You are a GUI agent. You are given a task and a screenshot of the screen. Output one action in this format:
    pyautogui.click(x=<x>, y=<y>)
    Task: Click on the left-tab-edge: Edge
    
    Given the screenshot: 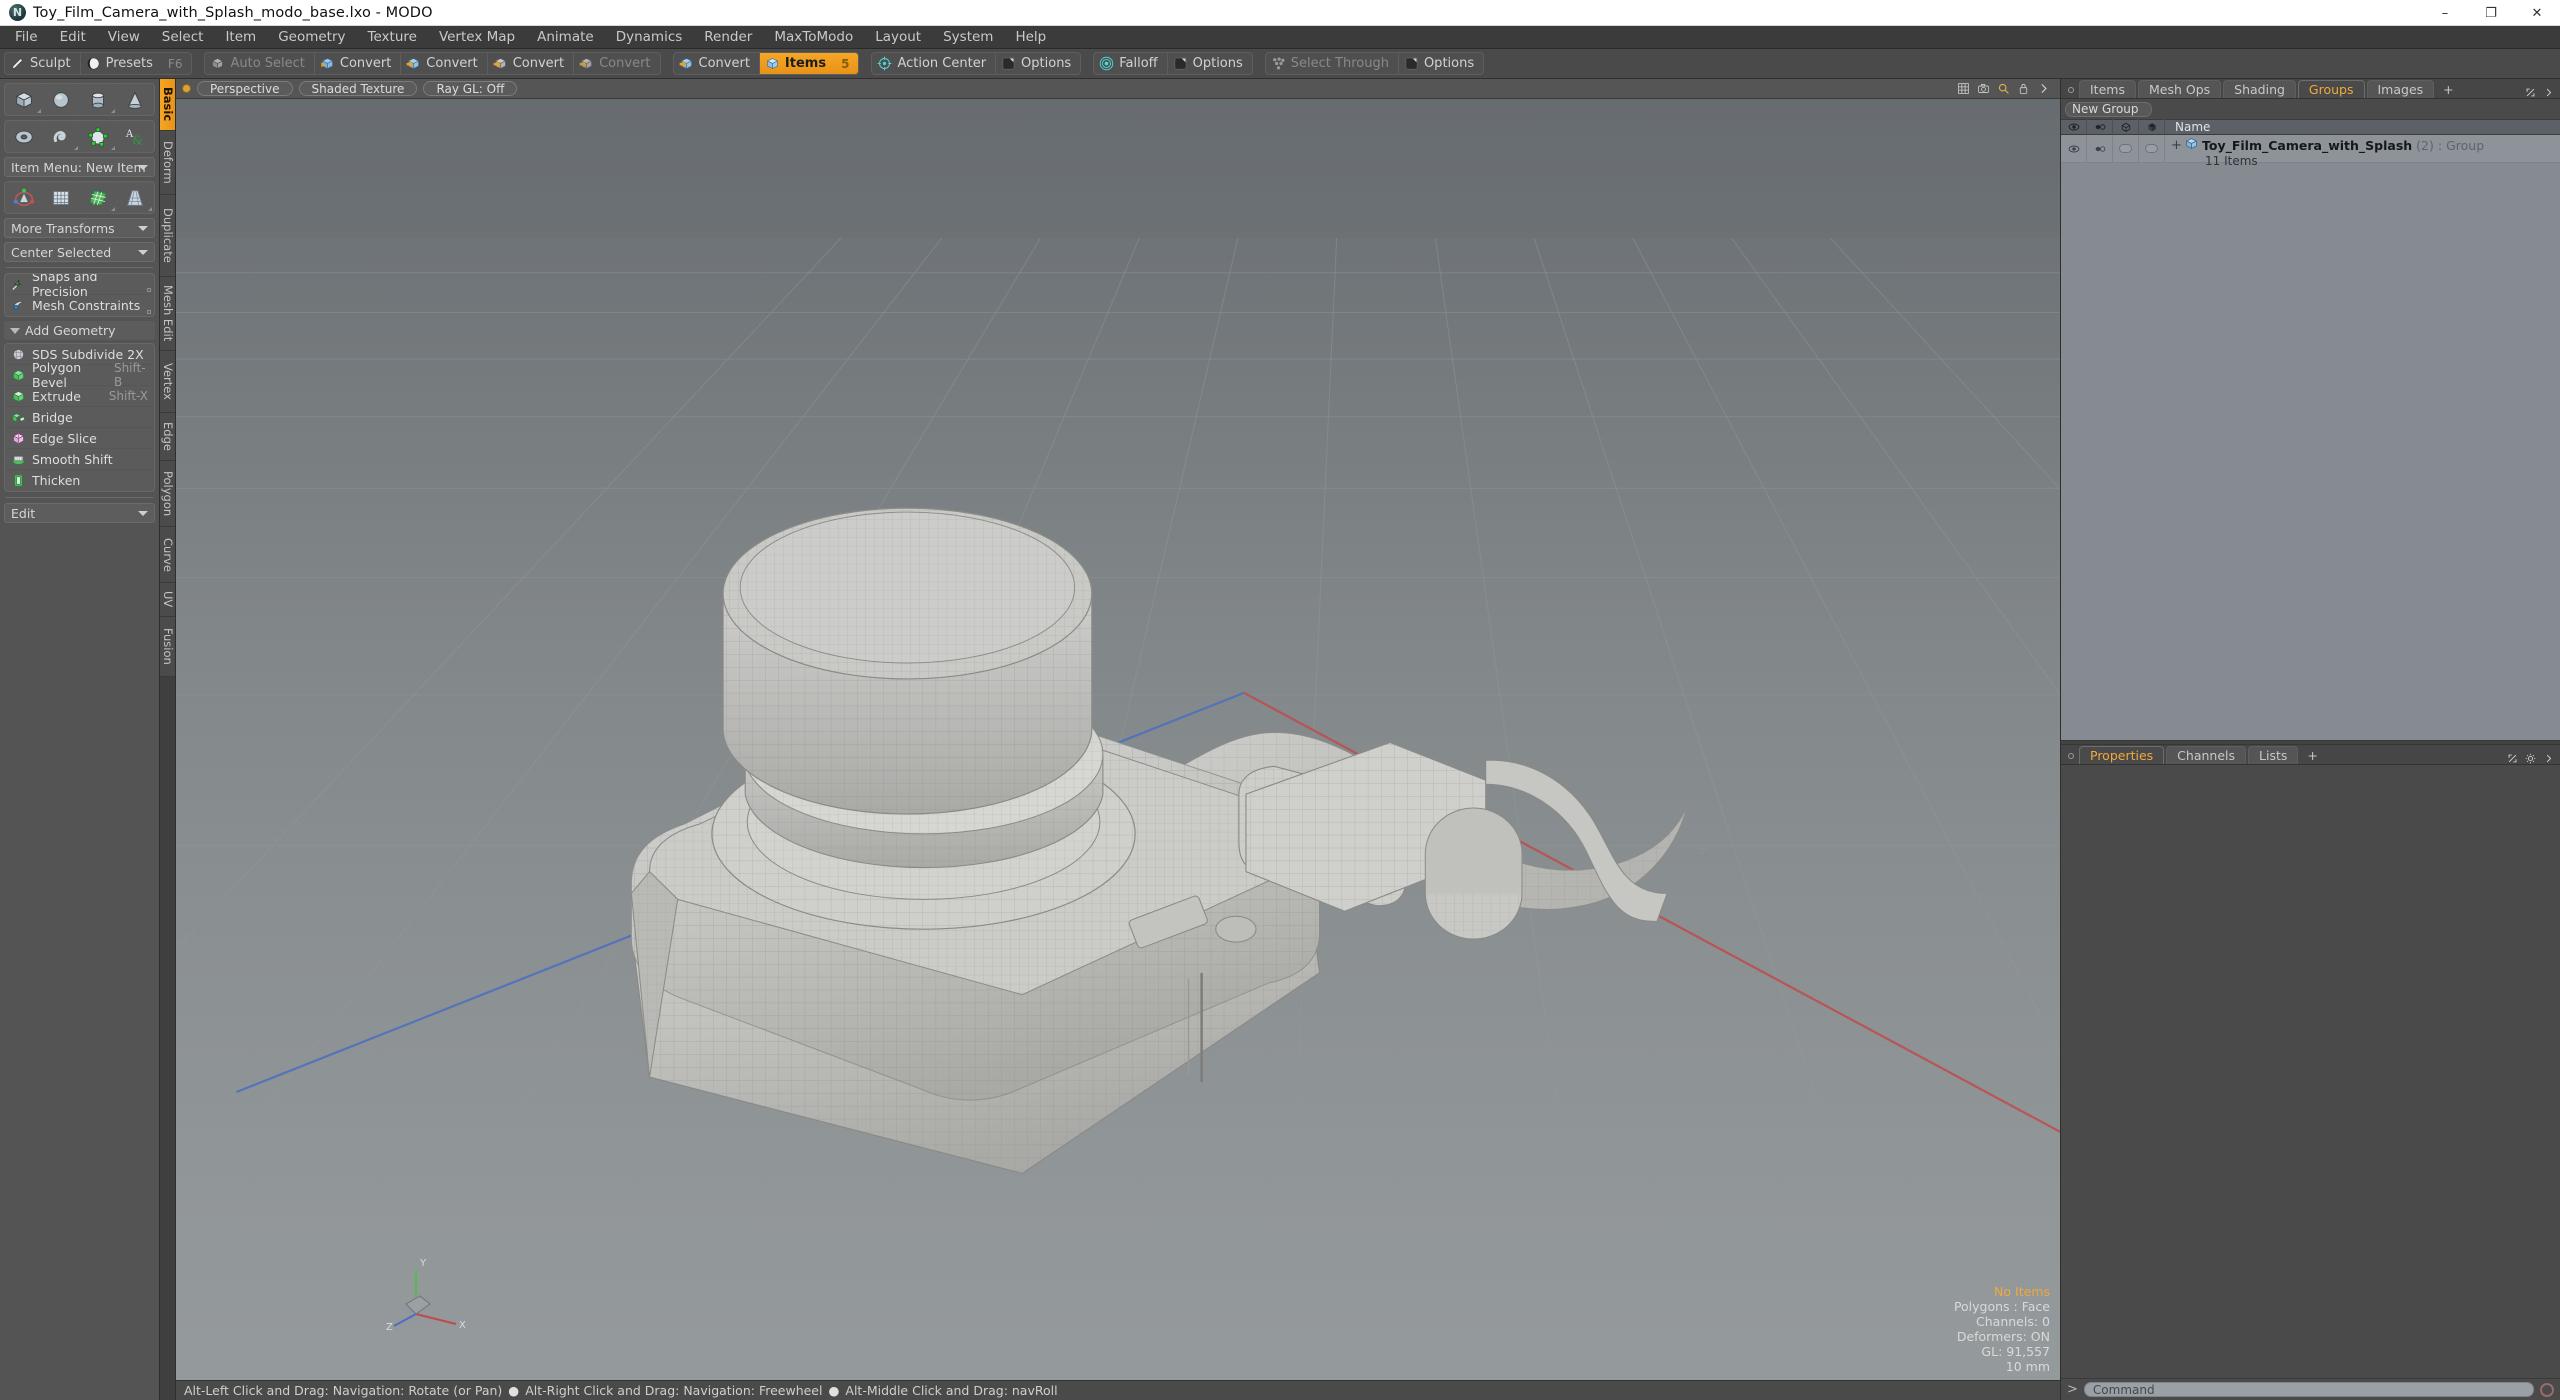 What is the action you would take?
    pyautogui.click(x=167, y=437)
    